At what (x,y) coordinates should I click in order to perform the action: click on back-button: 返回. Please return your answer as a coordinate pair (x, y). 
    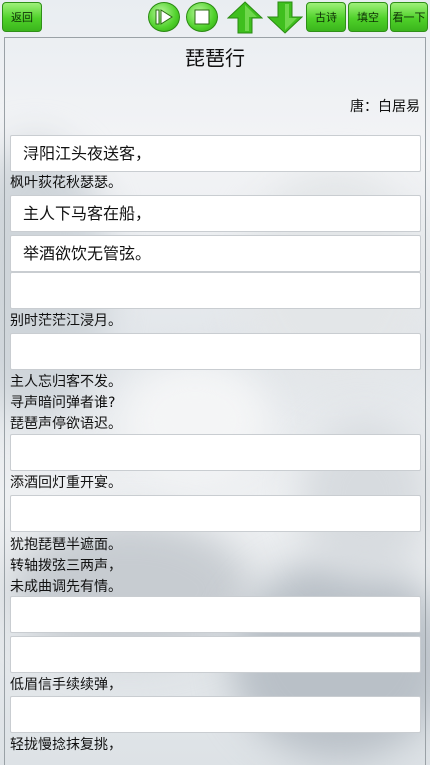
    Looking at the image, I should click on (22, 17).